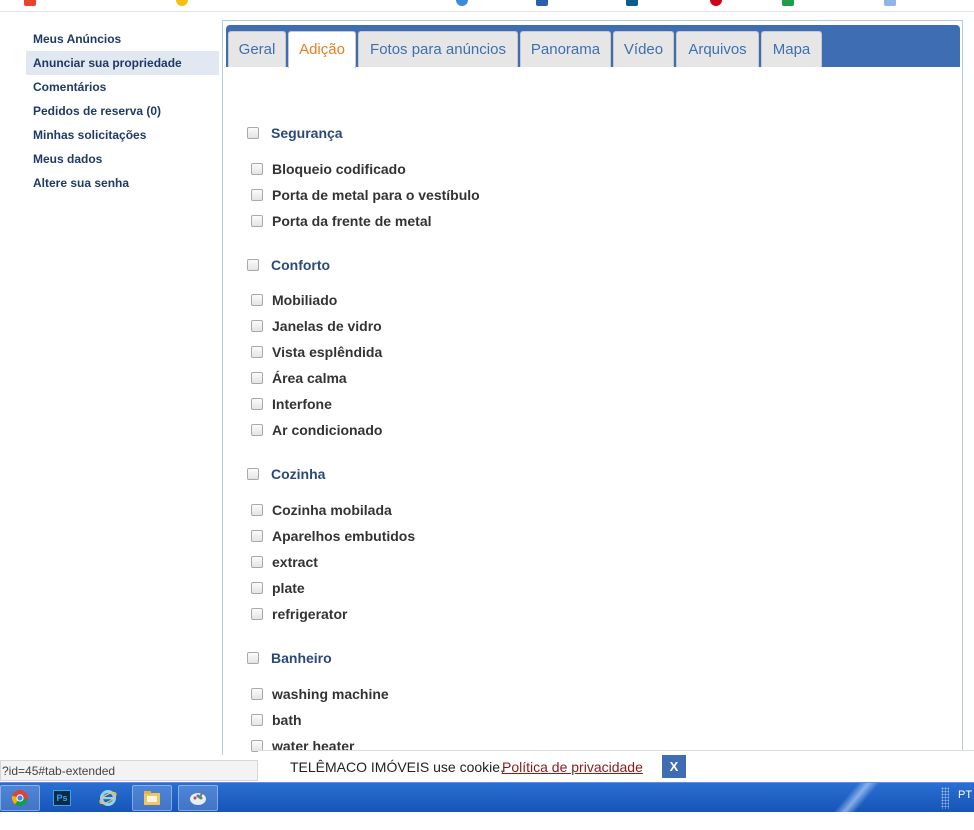 This screenshot has width=974, height=830. I want to click on taskbar-decoration, so click(852, 797).